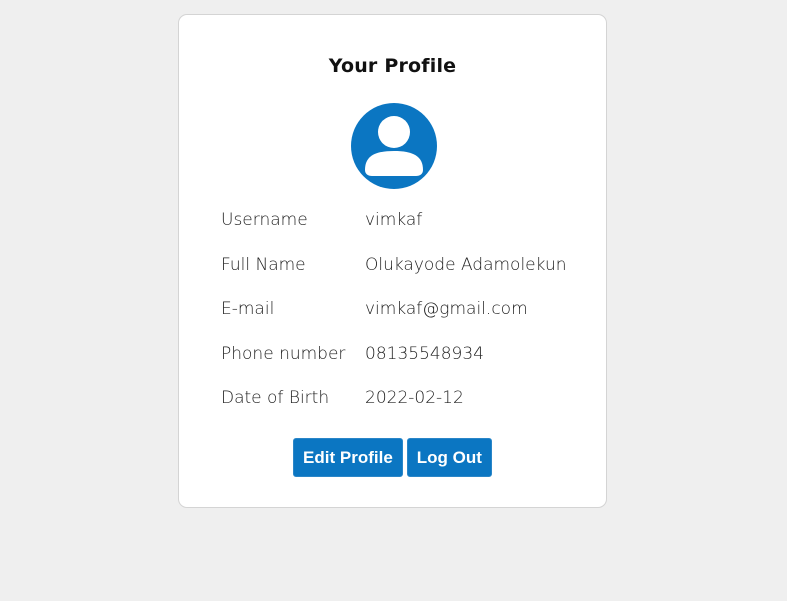 The width and height of the screenshot is (787, 601). What do you see at coordinates (283, 354) in the screenshot?
I see `phone-label: Phone number` at bounding box center [283, 354].